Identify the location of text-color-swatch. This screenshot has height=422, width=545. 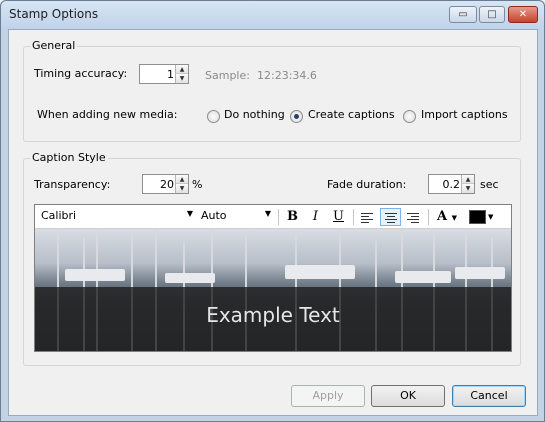
(477, 217).